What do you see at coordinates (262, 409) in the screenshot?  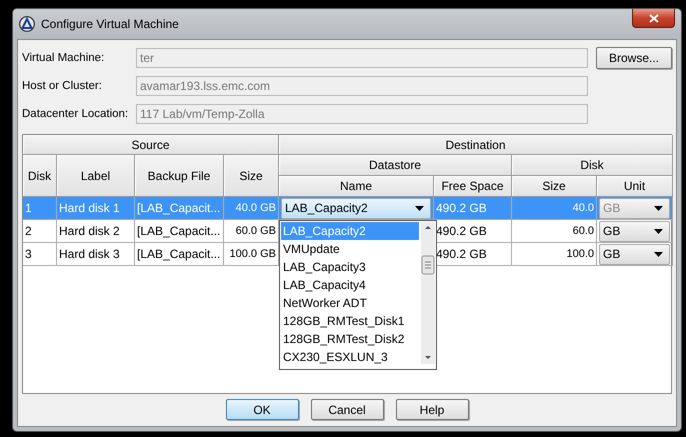 I see `dialog-button: OK` at bounding box center [262, 409].